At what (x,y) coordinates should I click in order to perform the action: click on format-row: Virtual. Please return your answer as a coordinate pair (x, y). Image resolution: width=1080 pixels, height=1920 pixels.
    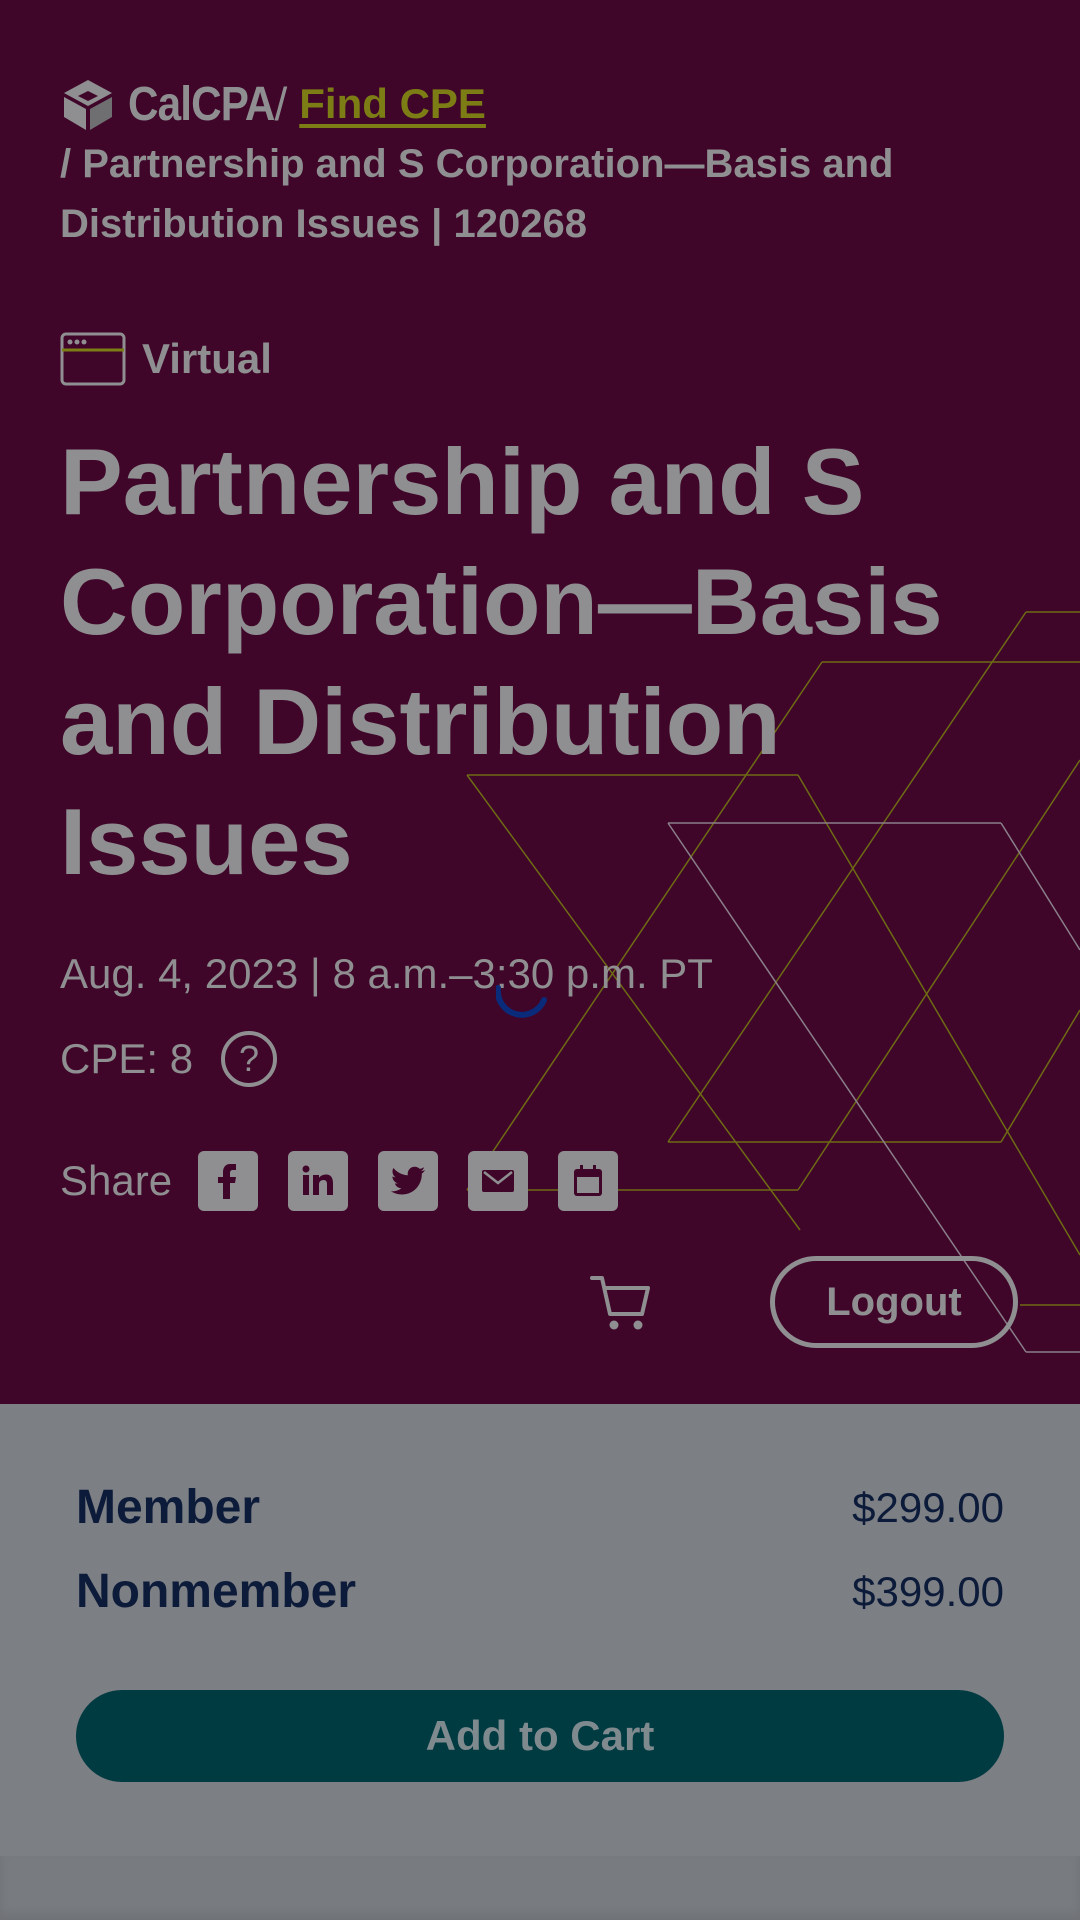
    Looking at the image, I should click on (166, 359).